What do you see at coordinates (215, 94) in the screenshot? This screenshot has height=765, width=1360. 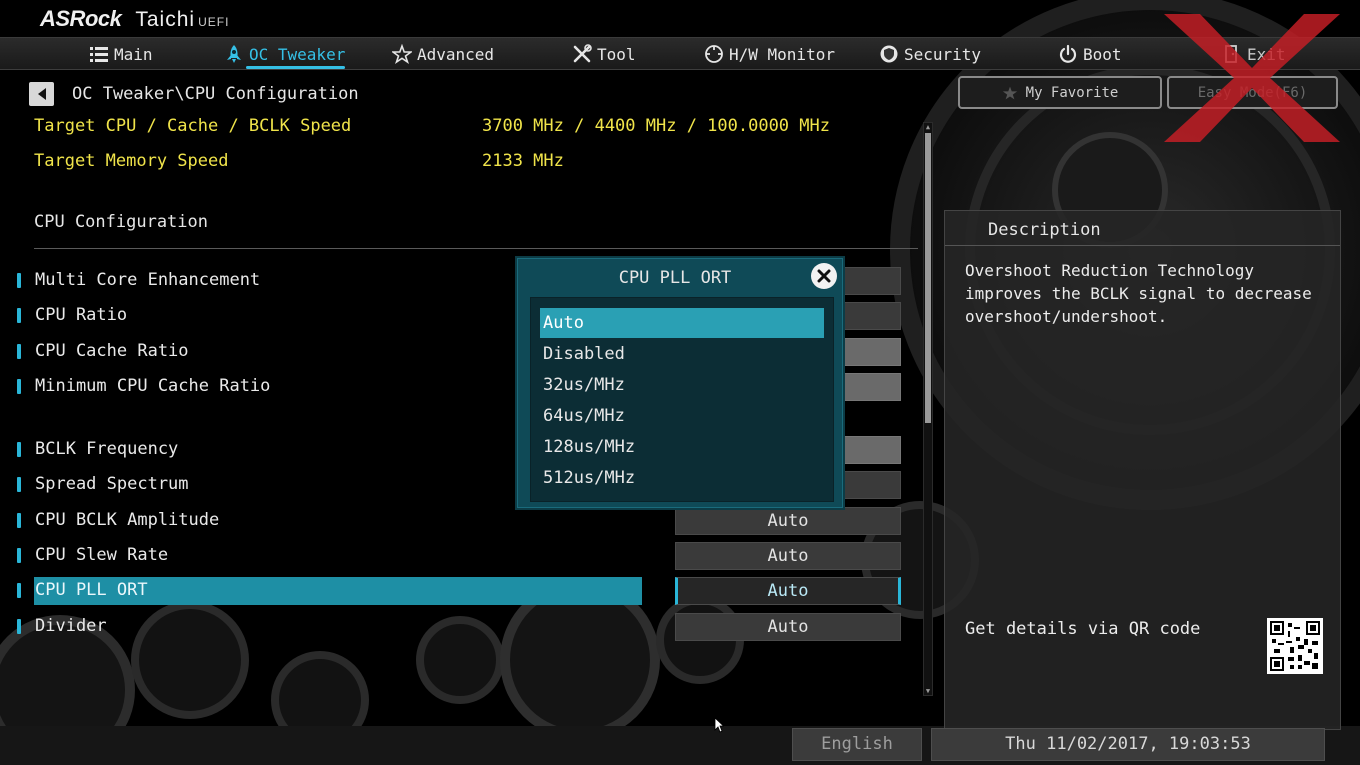 I see `breadcrumb: OC Tweaker\CPU Configuration` at bounding box center [215, 94].